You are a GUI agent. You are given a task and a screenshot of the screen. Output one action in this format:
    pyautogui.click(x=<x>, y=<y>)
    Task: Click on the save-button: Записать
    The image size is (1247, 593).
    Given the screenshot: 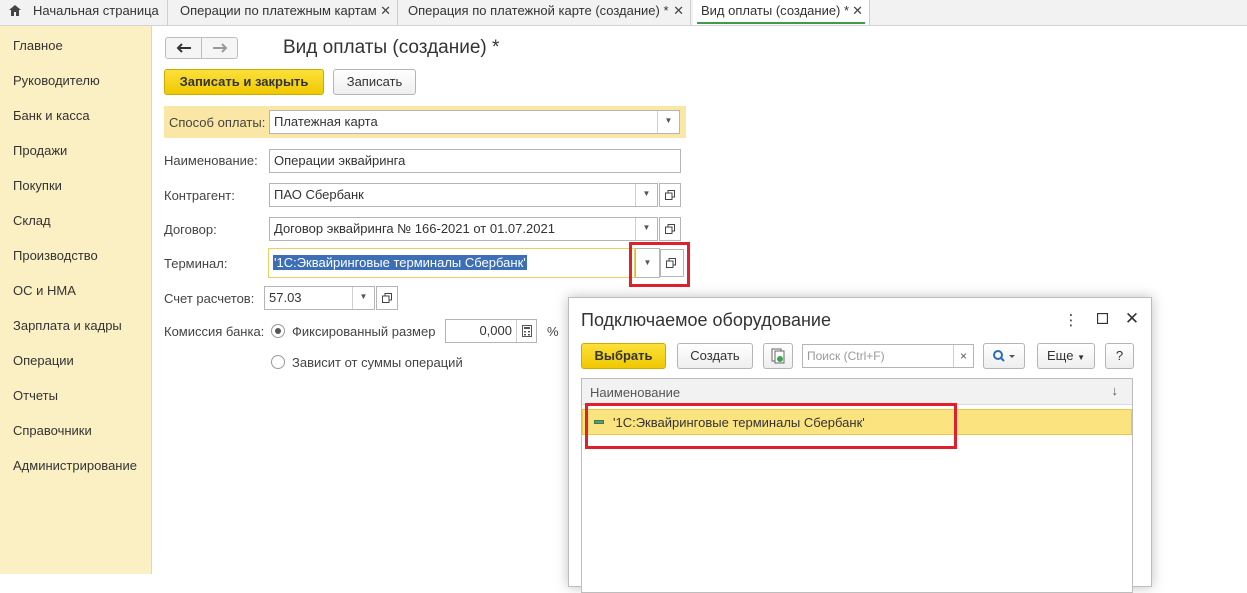 What is the action you would take?
    pyautogui.click(x=374, y=82)
    